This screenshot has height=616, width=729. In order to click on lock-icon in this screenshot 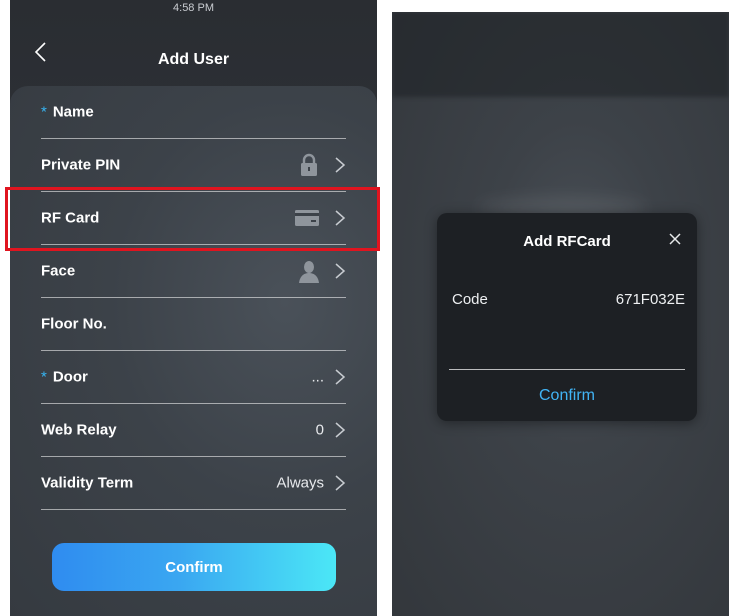, I will do `click(309, 164)`.